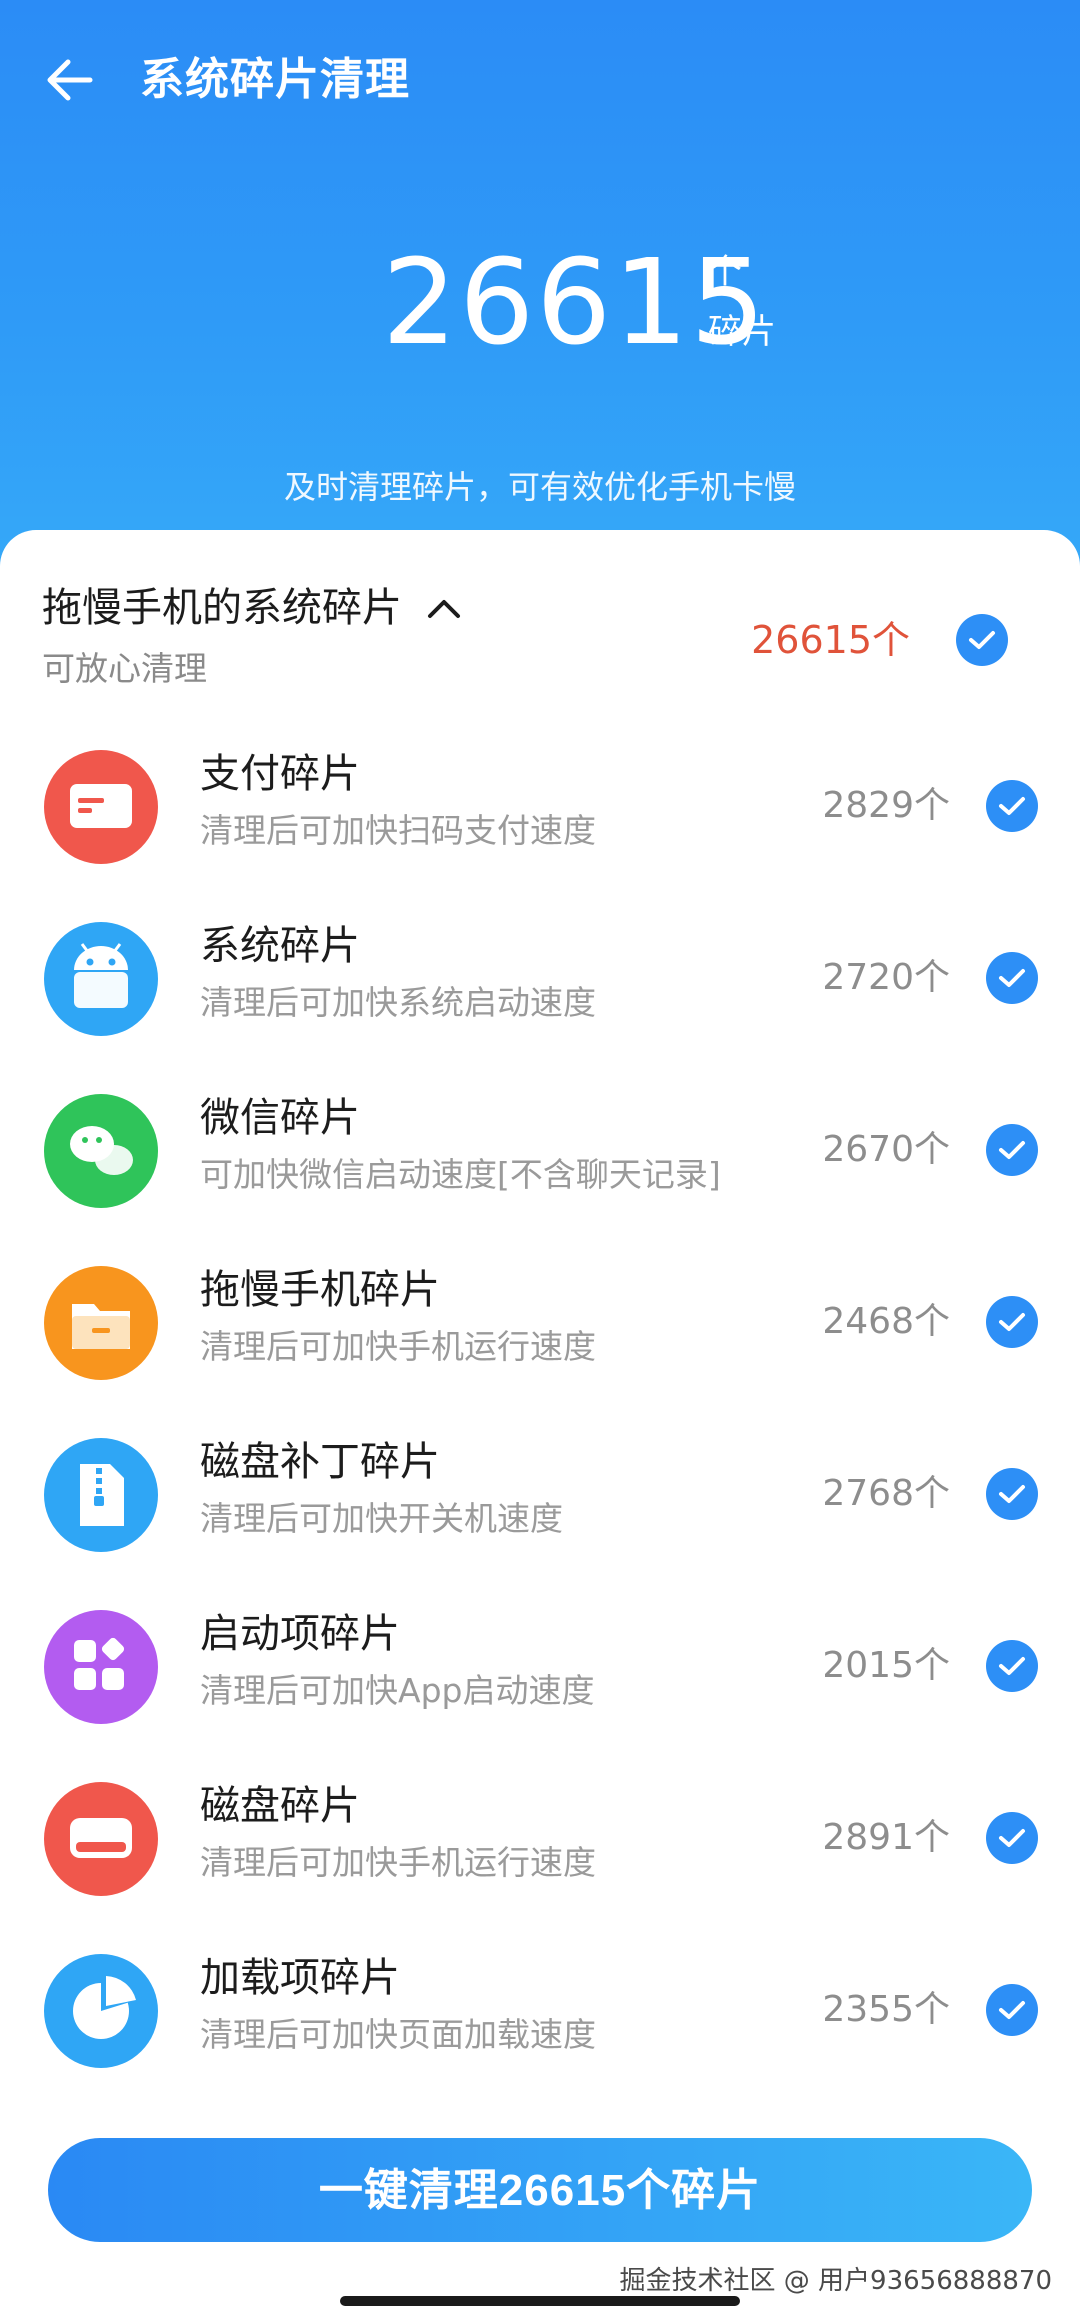 Image resolution: width=1080 pixels, height=2318 pixels. Describe the element at coordinates (540, 2301) in the screenshot. I see `home-indicator` at that location.